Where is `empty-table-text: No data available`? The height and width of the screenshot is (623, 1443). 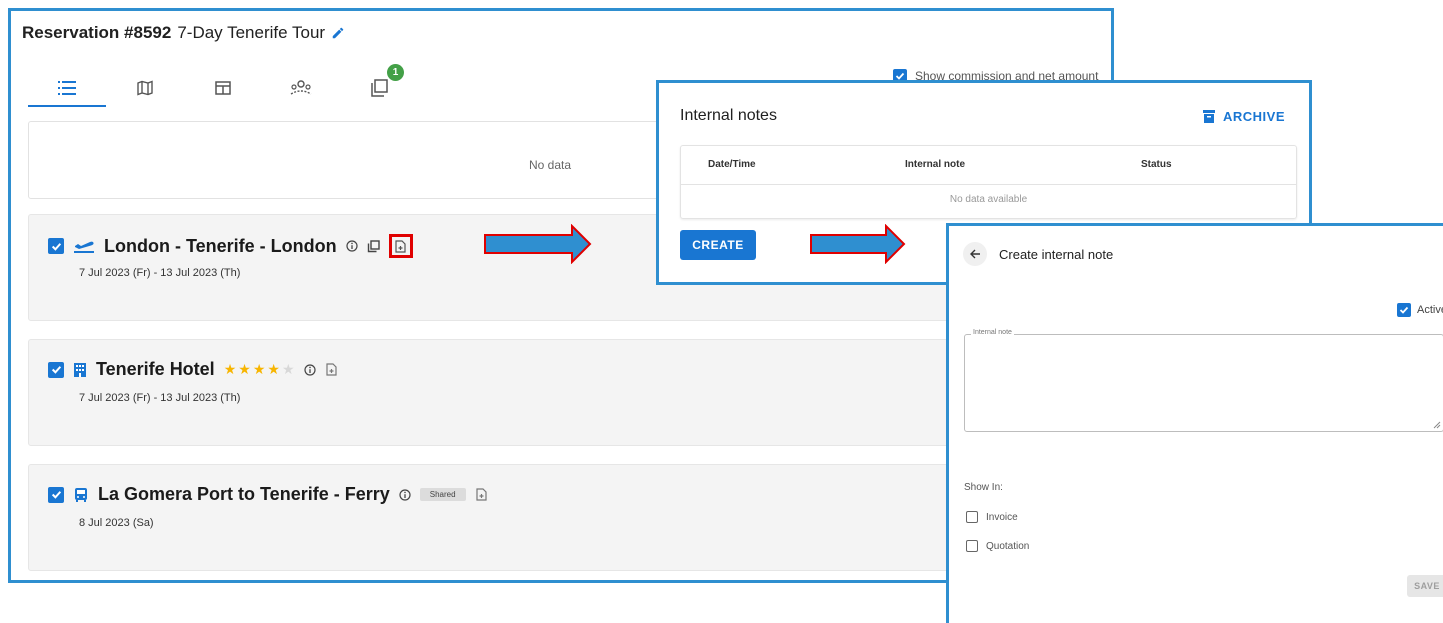
empty-table-text: No data available is located at coordinates (988, 199).